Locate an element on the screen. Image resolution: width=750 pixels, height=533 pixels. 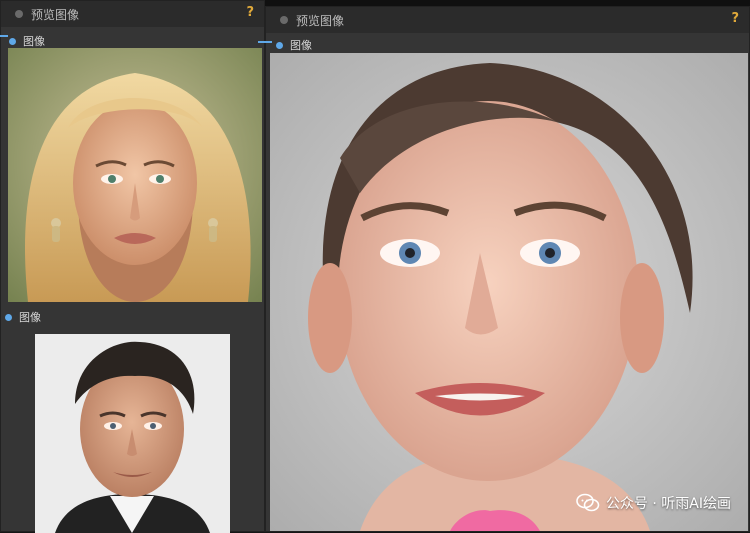
preview-image-man is located at coordinates (132, 433).